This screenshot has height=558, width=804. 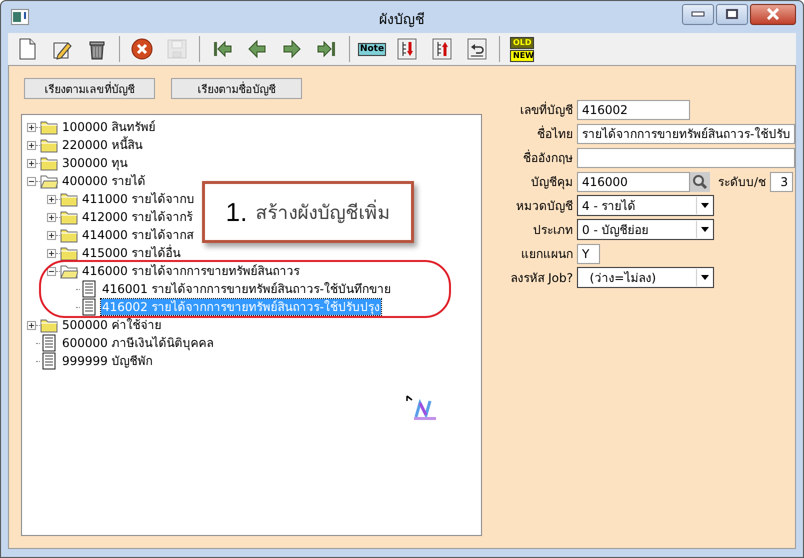 I want to click on tree-item: 400000 รายได้, so click(x=104, y=181).